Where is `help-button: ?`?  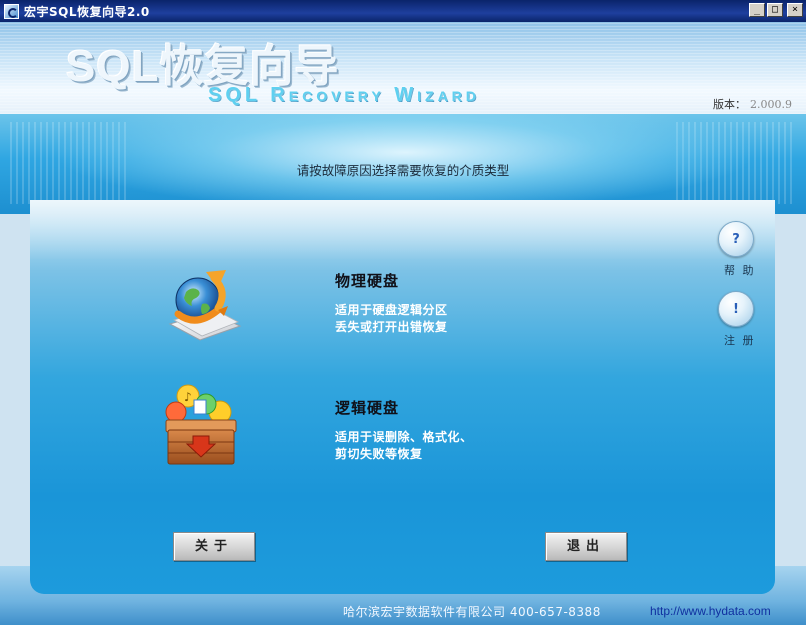 help-button: ? is located at coordinates (736, 239).